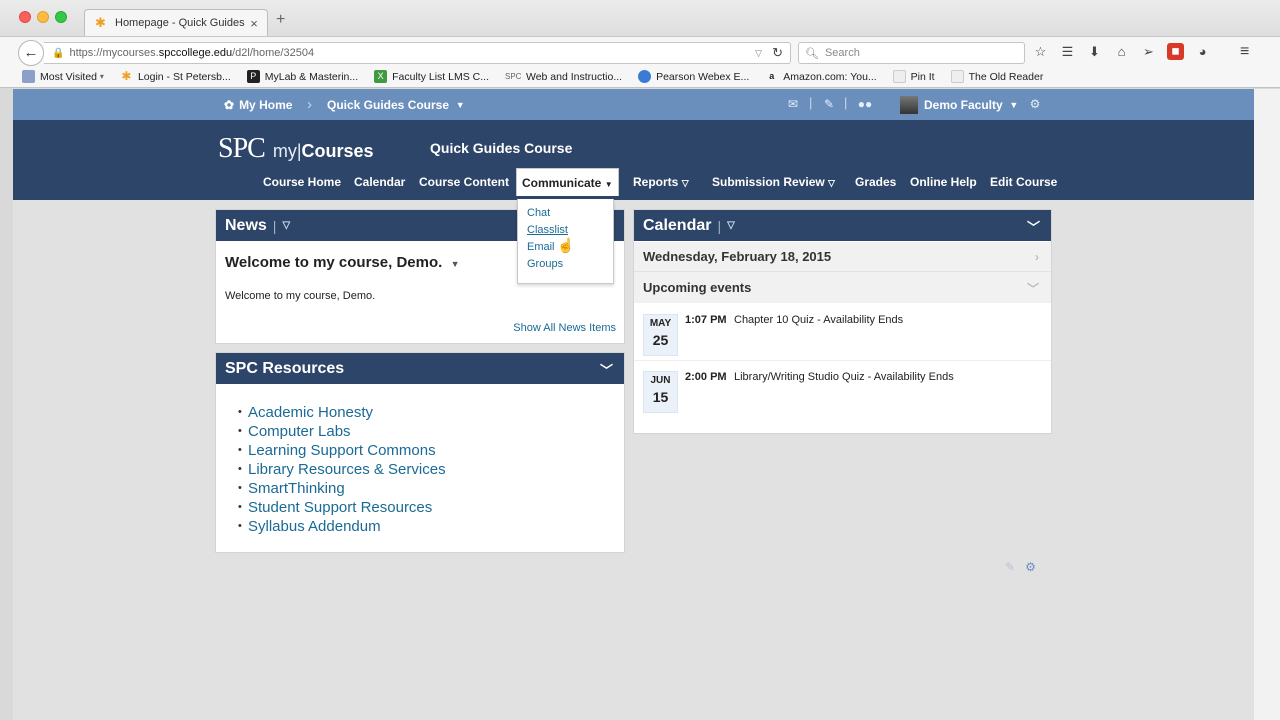 This screenshot has width=1280, height=720. What do you see at coordinates (342, 450) in the screenshot?
I see `resource-link: Learning Support Commons` at bounding box center [342, 450].